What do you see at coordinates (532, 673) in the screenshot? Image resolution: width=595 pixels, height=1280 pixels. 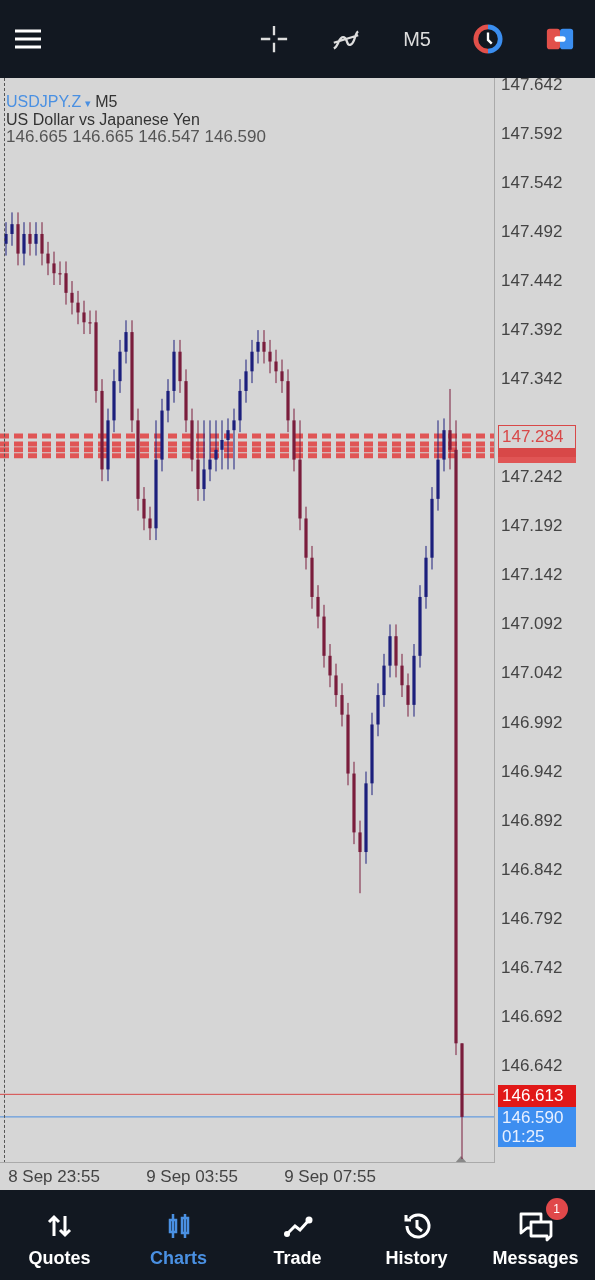 I see `price-label: 147.042` at bounding box center [532, 673].